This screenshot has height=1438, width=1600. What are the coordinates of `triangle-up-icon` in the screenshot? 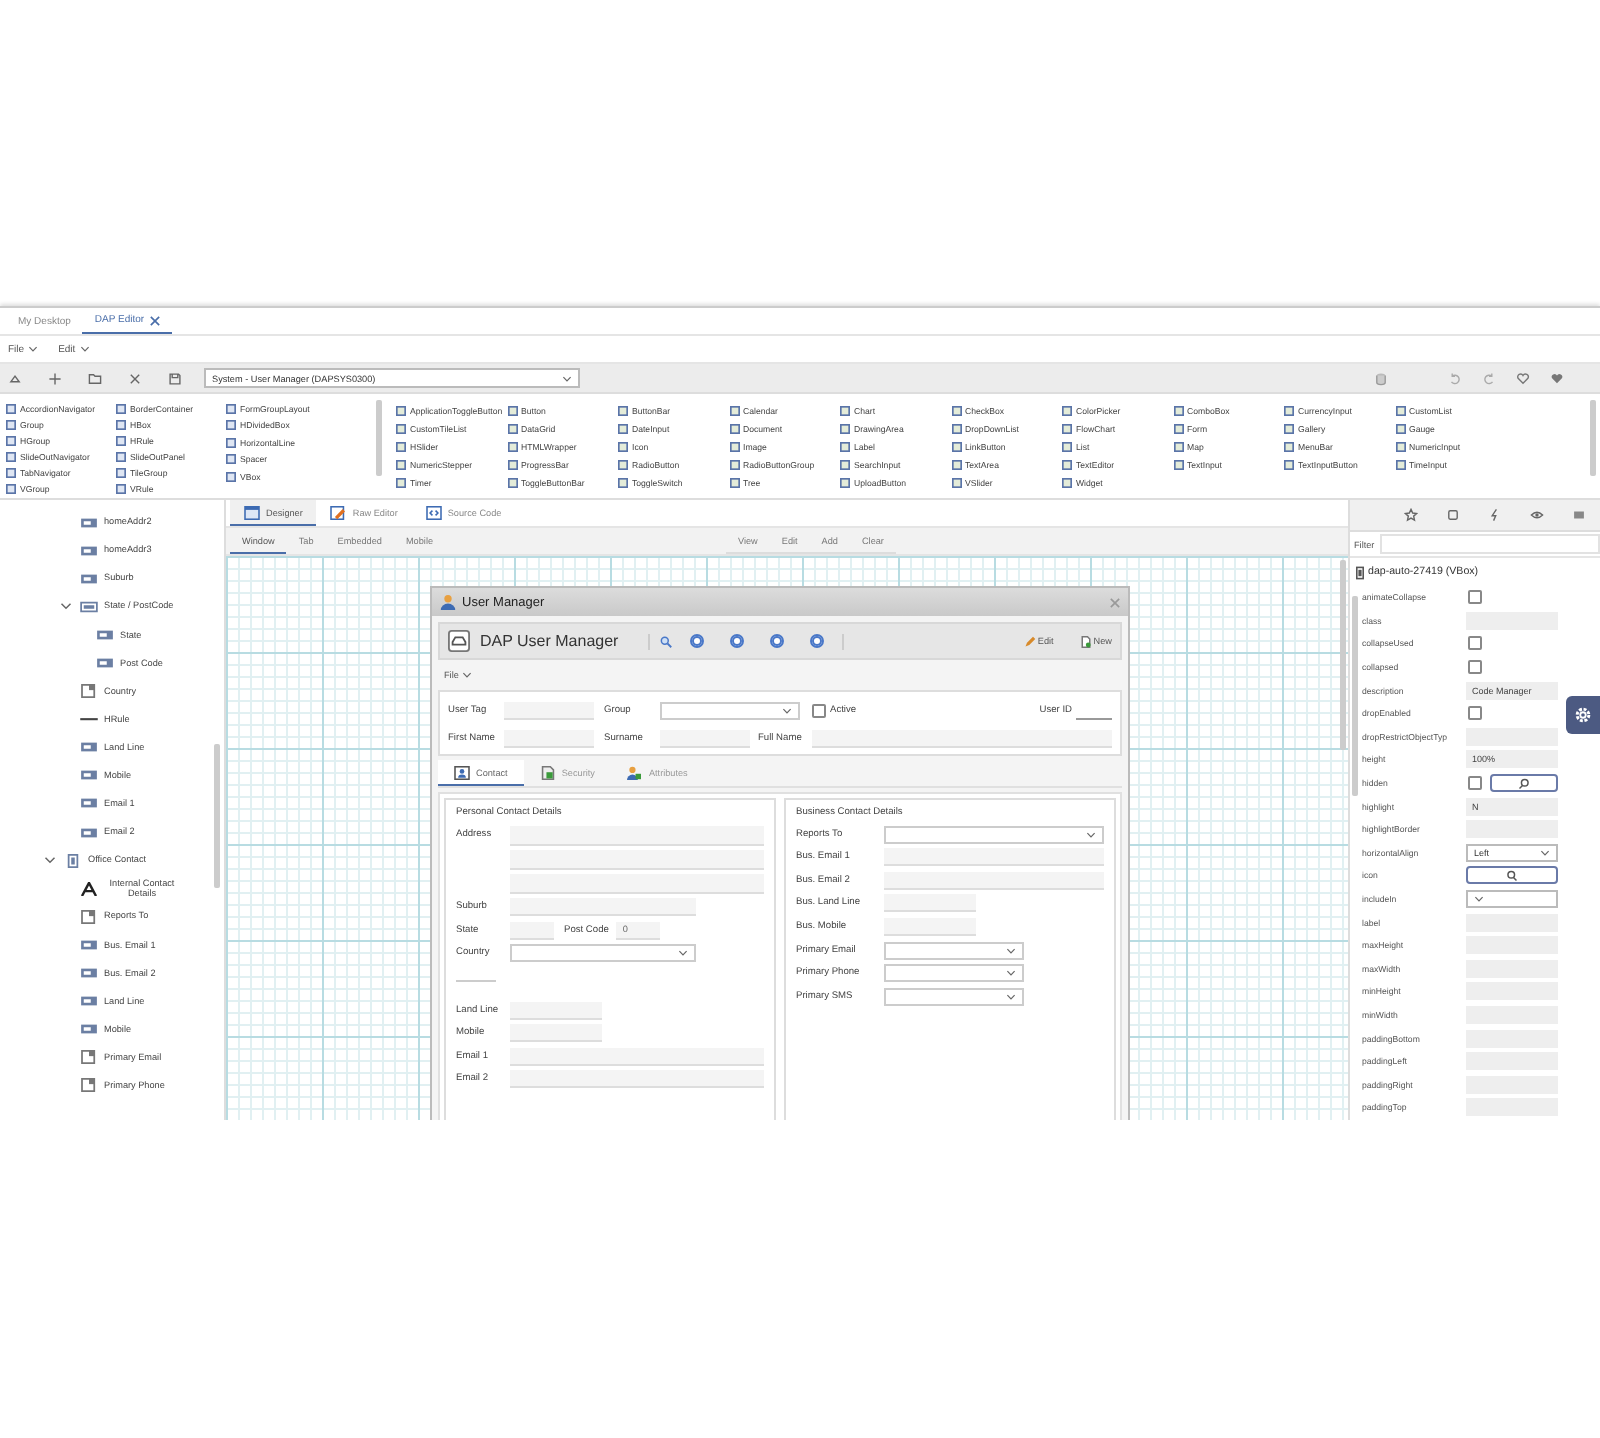 It's located at (15, 378).